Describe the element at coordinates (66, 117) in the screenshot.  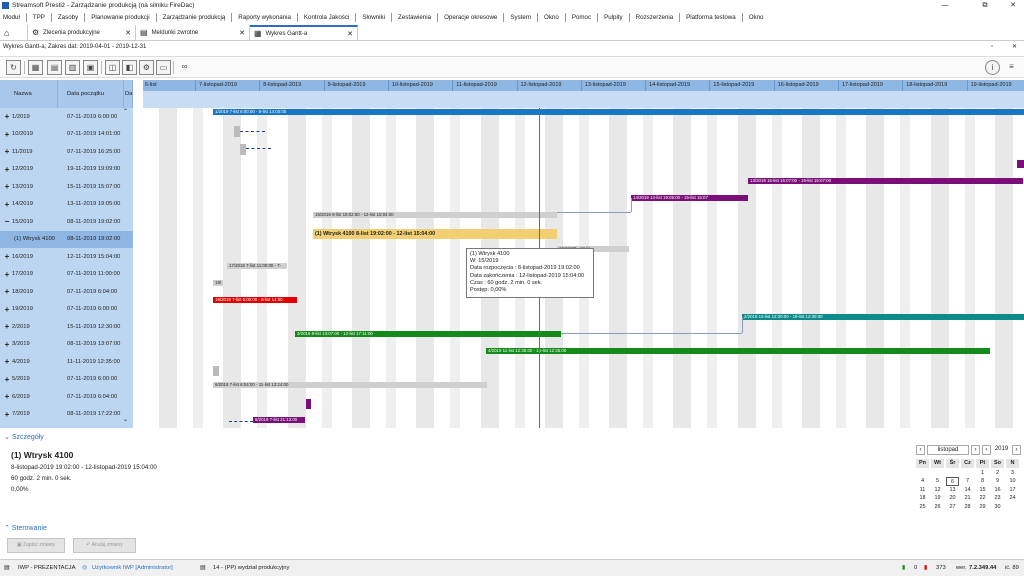
I see `table-row: +1/2019 07-11-2019 6:00:00` at that location.